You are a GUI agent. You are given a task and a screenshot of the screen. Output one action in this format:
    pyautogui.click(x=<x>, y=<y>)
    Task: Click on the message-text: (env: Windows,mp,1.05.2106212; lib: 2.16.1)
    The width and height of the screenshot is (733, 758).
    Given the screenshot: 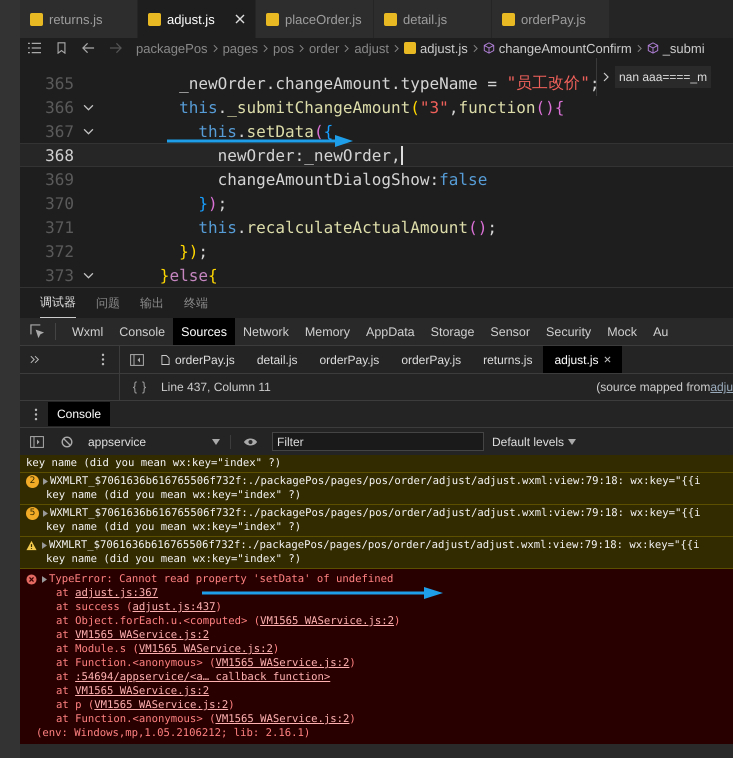 What is the action you would take?
    pyautogui.click(x=173, y=733)
    